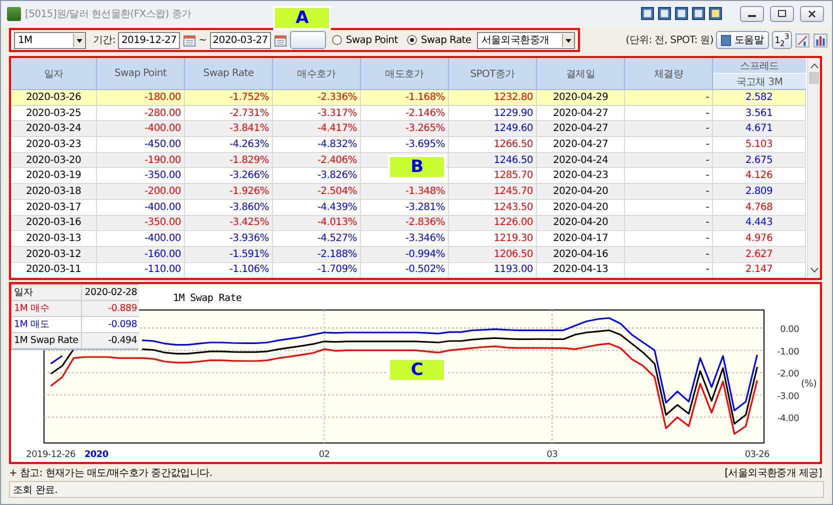 Image resolution: width=833 pixels, height=505 pixels. What do you see at coordinates (581, 270) in the screenshot?
I see `table-cell: 2020-04-13` at bounding box center [581, 270].